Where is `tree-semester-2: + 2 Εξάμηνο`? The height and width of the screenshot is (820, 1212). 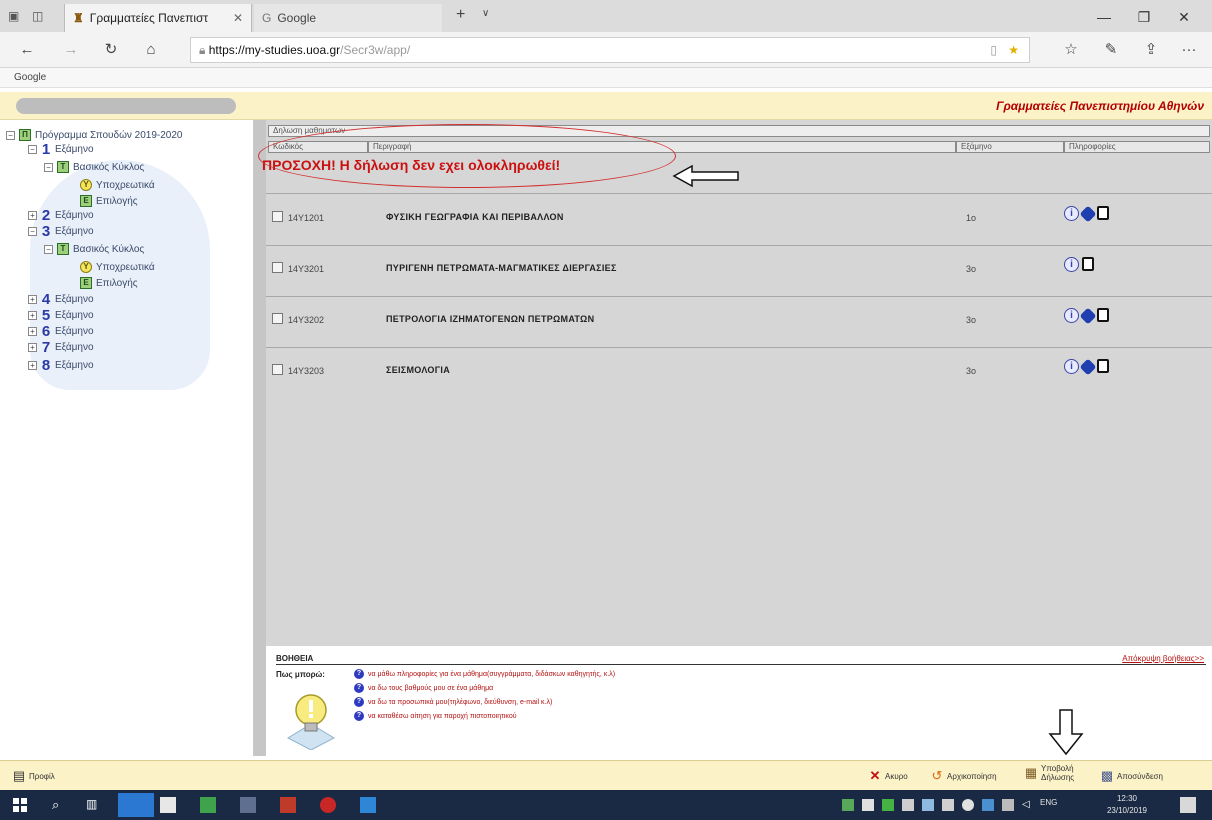 tree-semester-2: + 2 Εξάμηνο is located at coordinates (61, 215).